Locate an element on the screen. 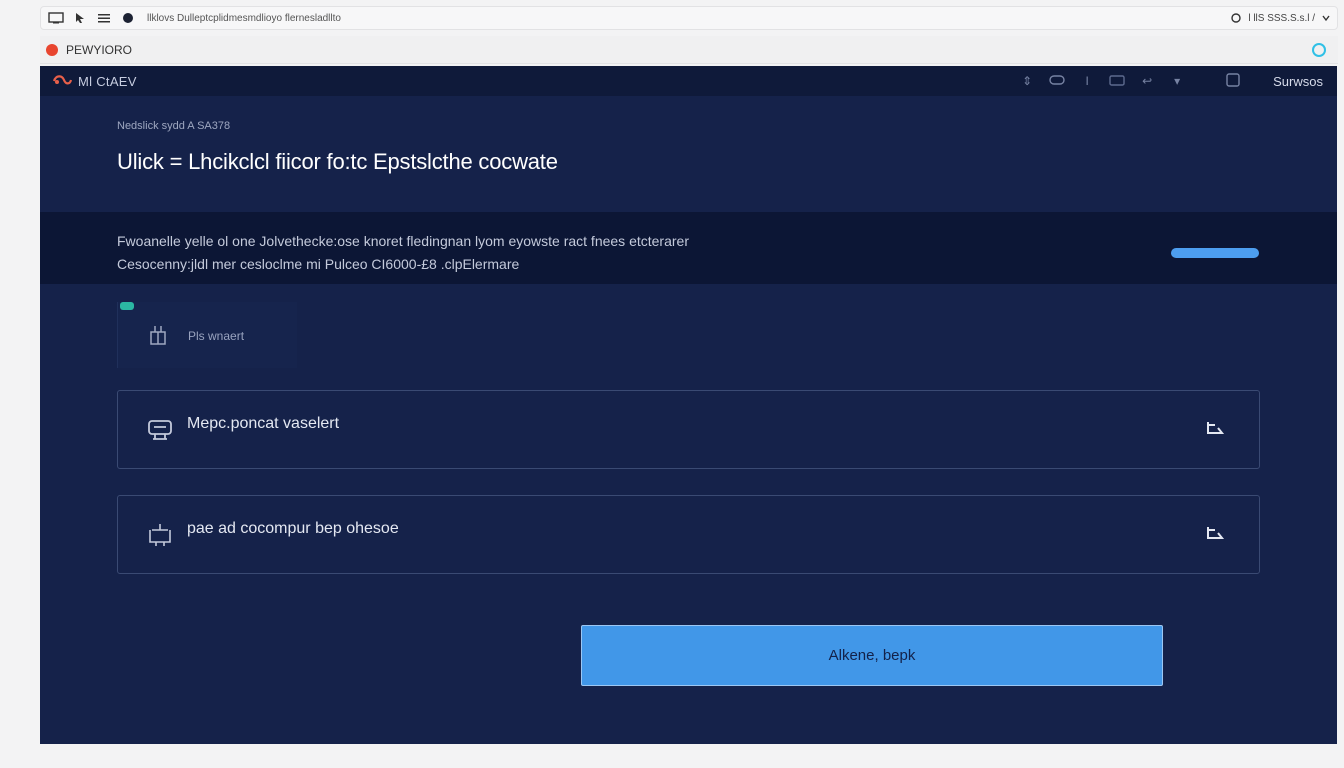 This screenshot has width=1344, height=768. record-icon is located at coordinates (52, 49).